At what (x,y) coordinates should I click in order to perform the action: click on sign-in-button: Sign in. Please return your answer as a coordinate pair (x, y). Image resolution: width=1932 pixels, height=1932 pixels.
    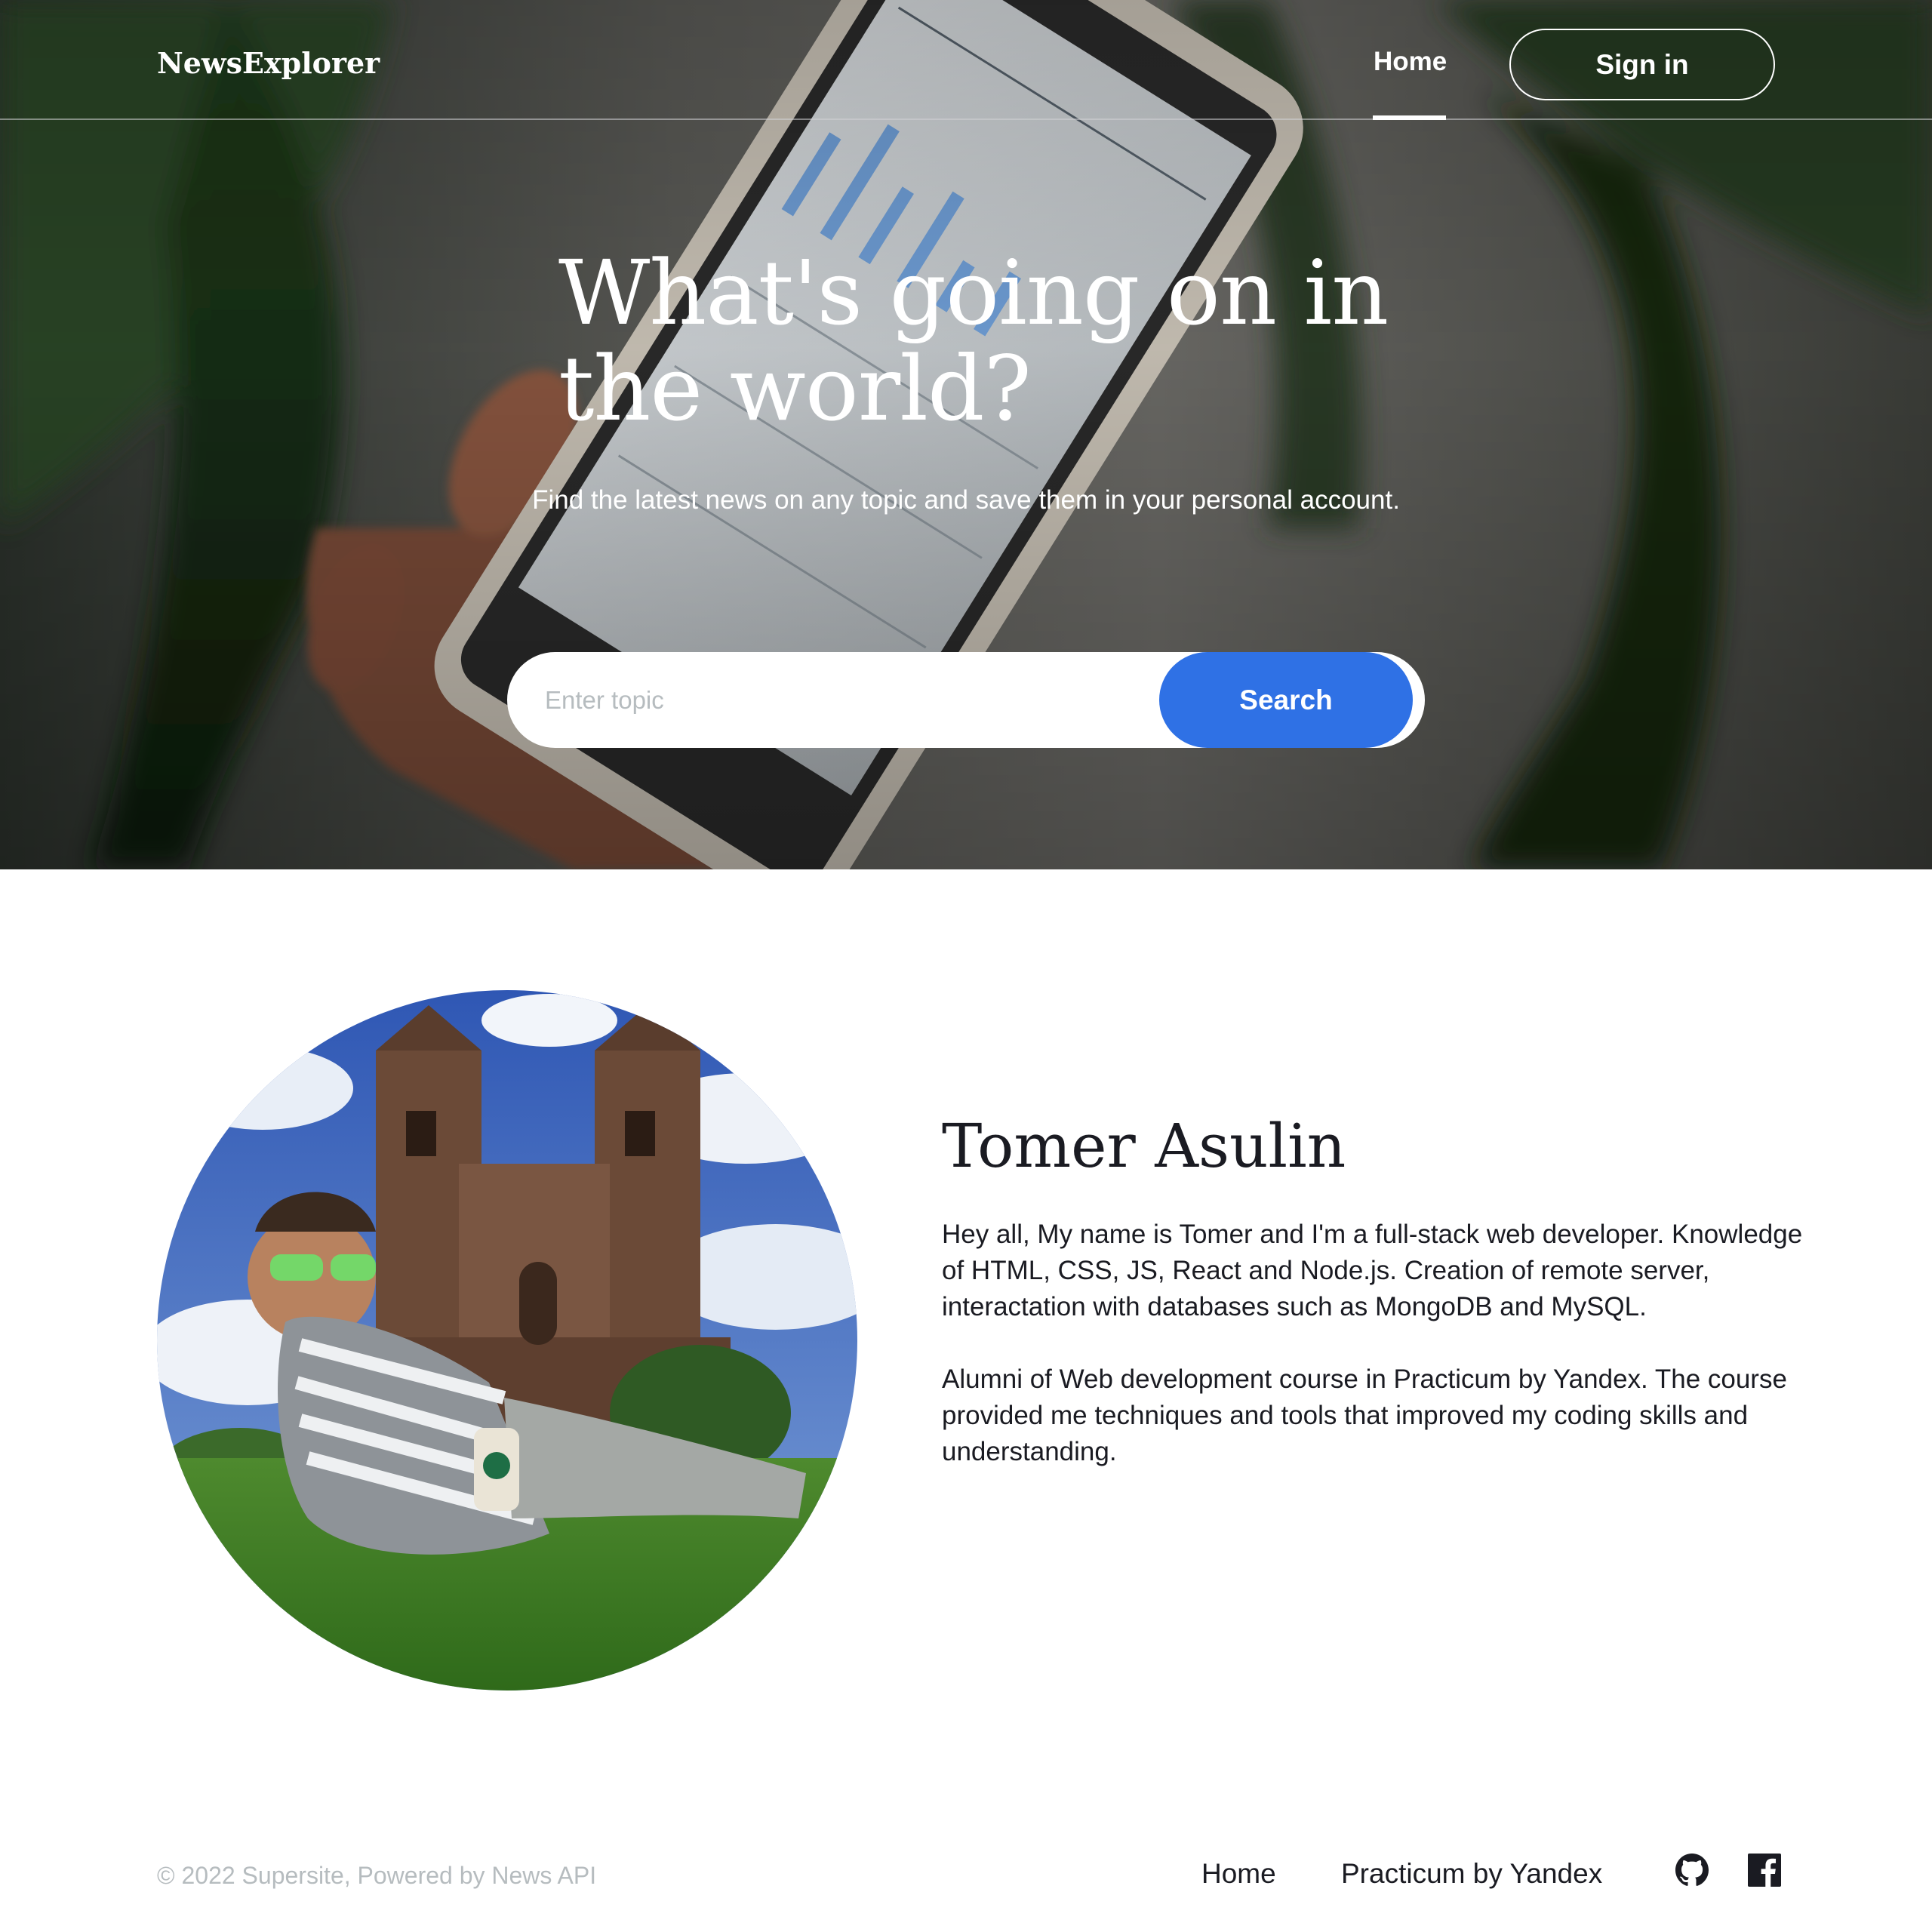
    Looking at the image, I should click on (1642, 64).